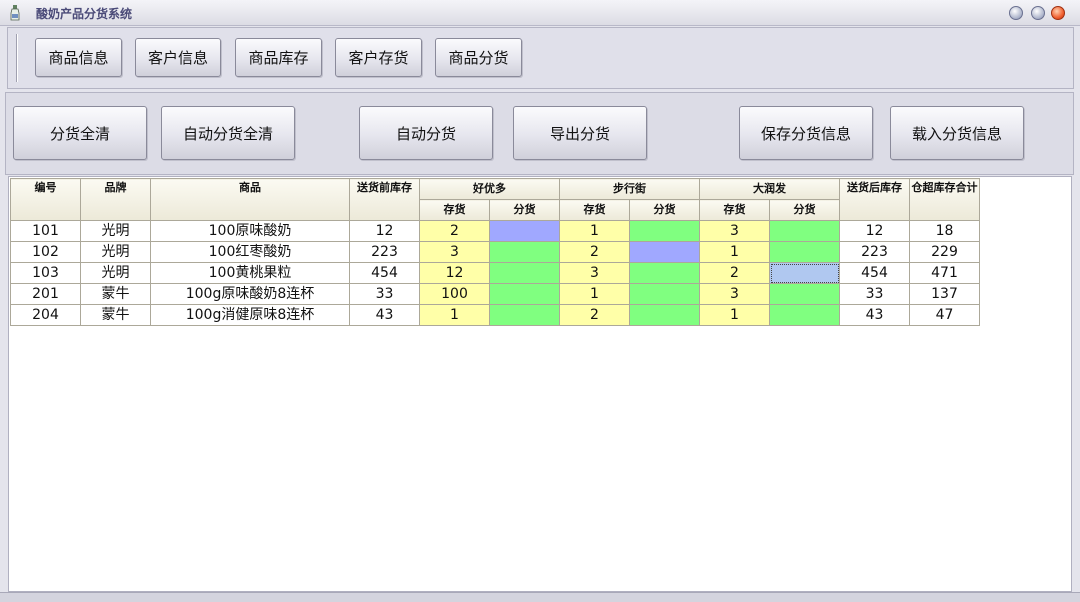 This screenshot has width=1080, height=602. Describe the element at coordinates (250, 252) in the screenshot. I see `cell-product: 100红枣酸奶` at that location.